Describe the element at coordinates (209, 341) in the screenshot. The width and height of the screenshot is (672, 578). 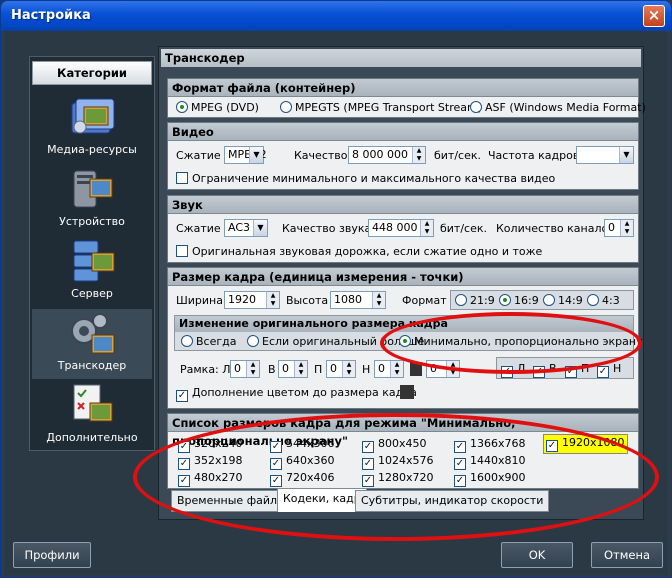
I see `resize-option-always: Всегда` at that location.